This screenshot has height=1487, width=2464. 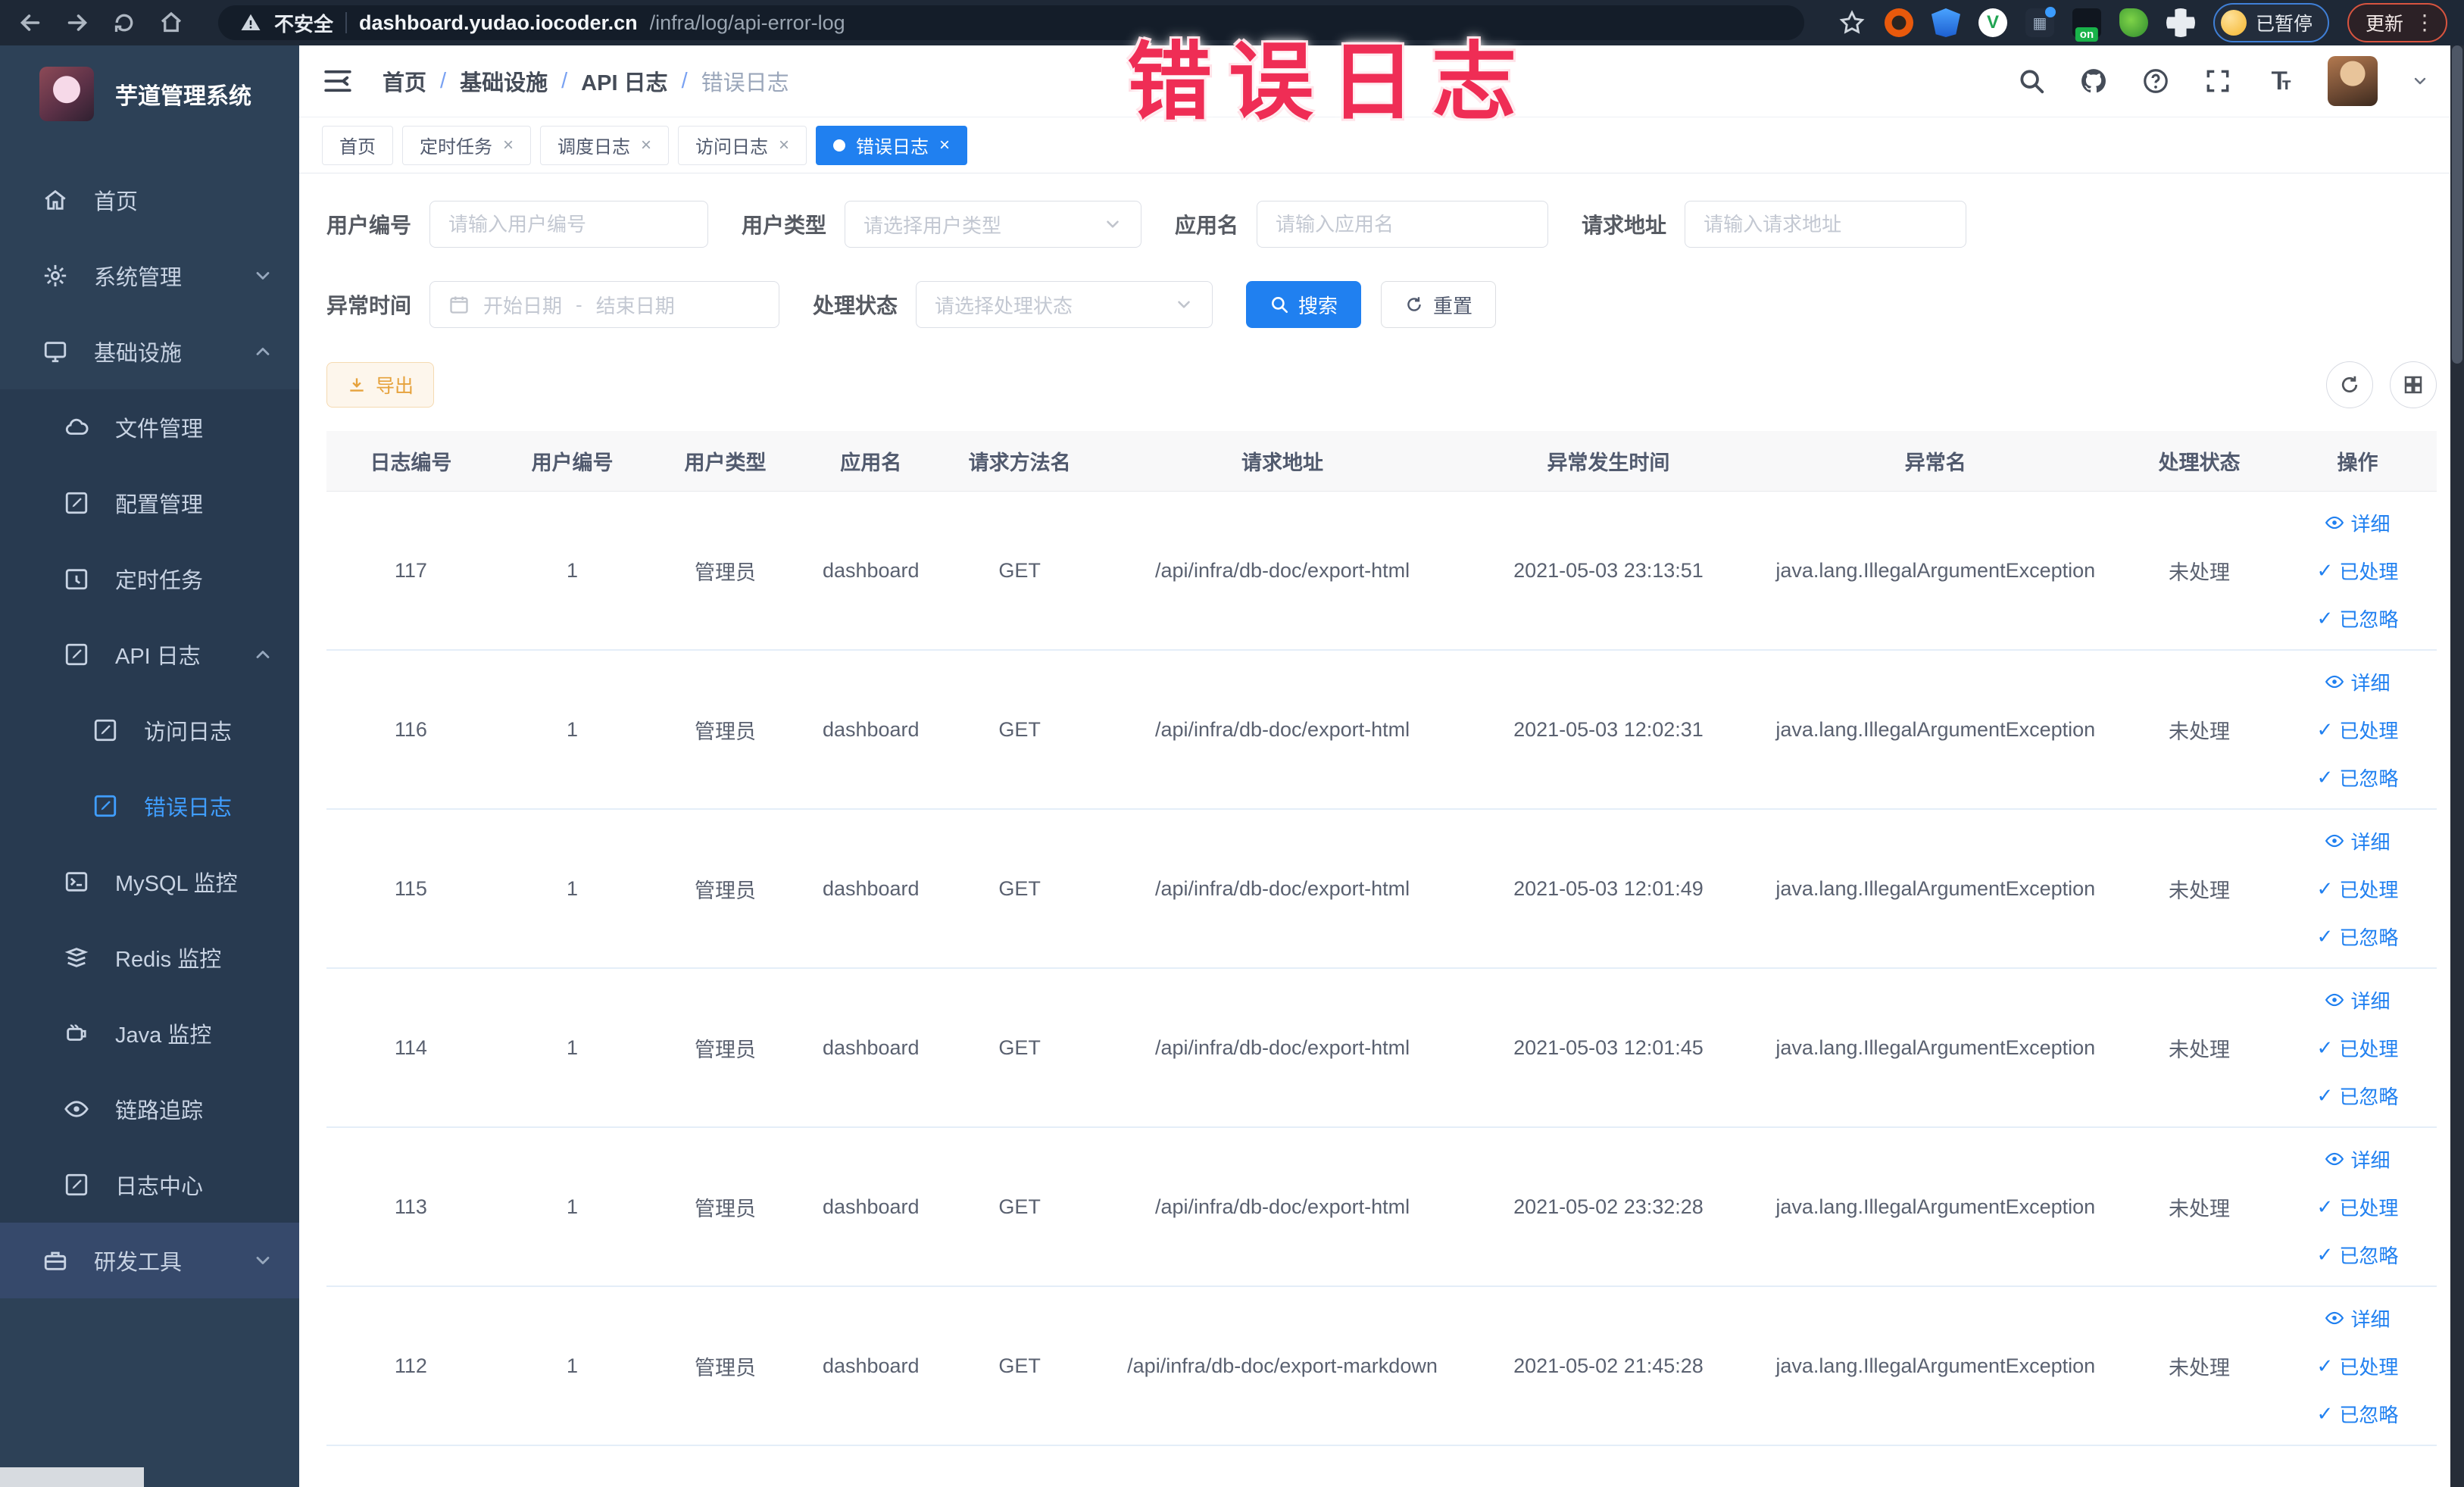 What do you see at coordinates (742, 145) in the screenshot?
I see `tab-access-log: 访问日志 ×` at bounding box center [742, 145].